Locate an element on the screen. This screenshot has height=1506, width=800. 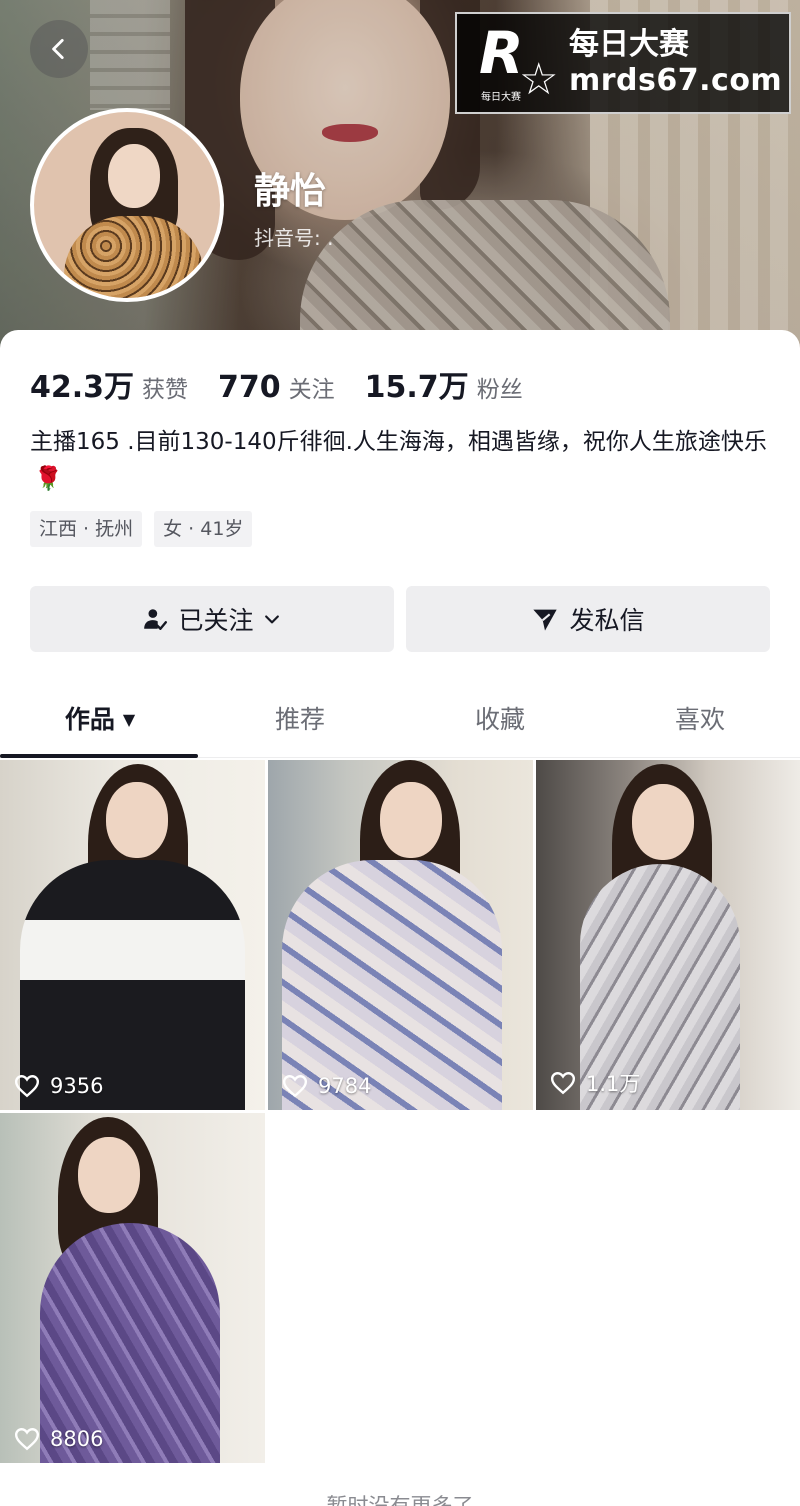
chevron-down-icon is located at coordinates (271, 619).